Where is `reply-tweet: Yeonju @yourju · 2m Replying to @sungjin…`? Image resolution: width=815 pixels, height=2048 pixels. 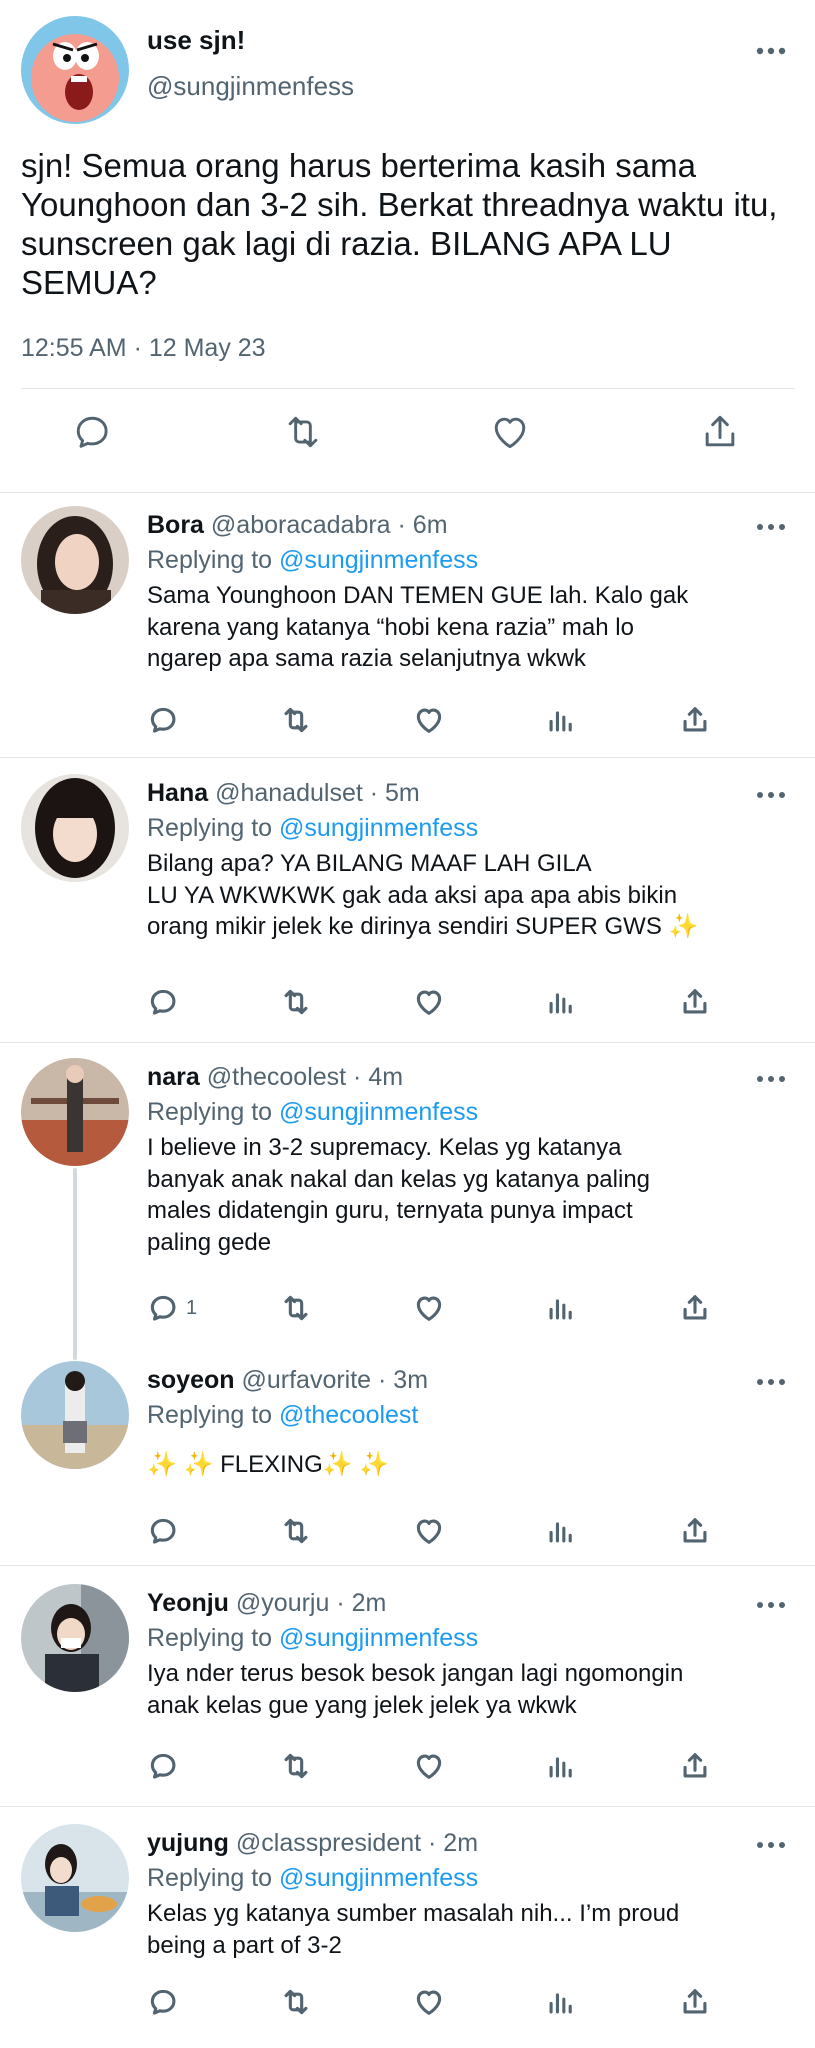
reply-tweet: Yeonju @yourju · 2m Replying to @sungjin… is located at coordinates (407, 1688).